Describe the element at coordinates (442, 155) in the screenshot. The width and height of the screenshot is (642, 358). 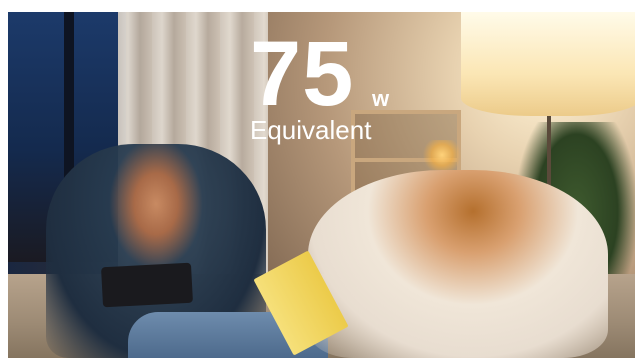
I see `fairy-lights` at that location.